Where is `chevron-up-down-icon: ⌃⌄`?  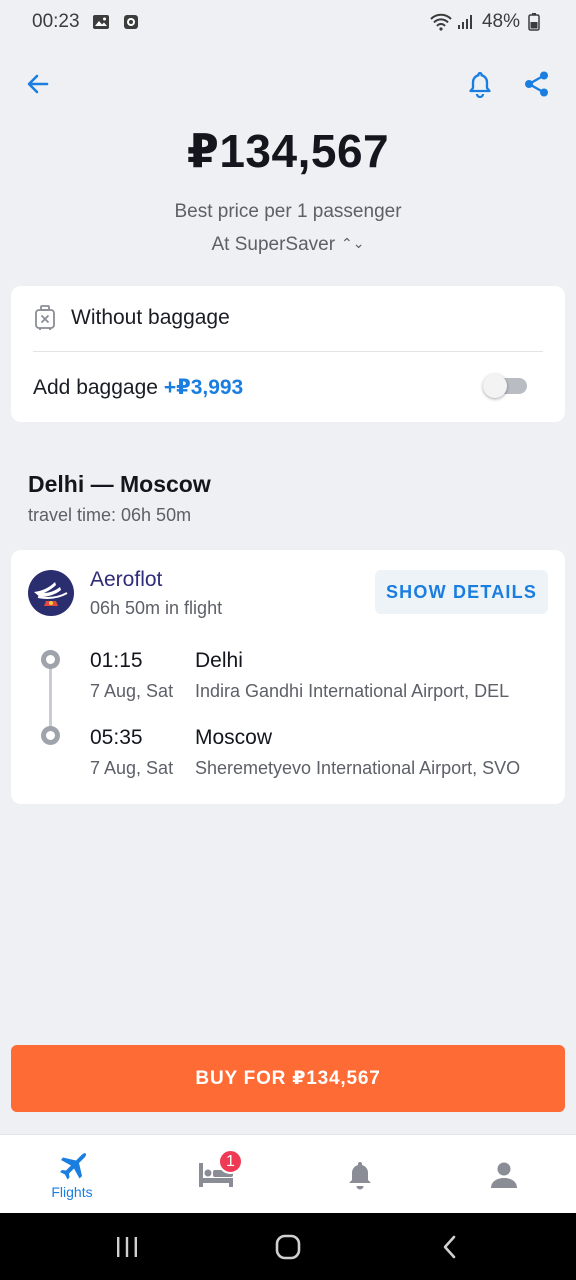
chevron-up-down-icon: ⌃⌄ is located at coordinates (353, 243).